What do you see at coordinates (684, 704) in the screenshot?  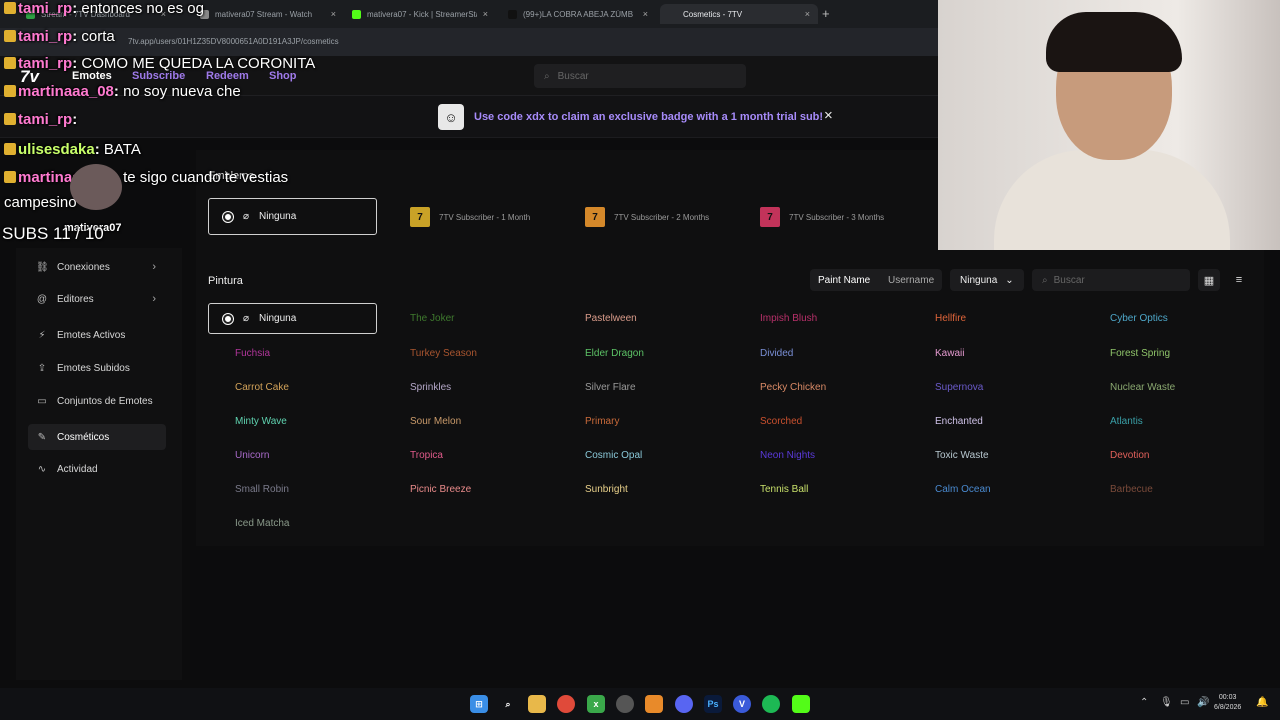 I see `discord-icon` at bounding box center [684, 704].